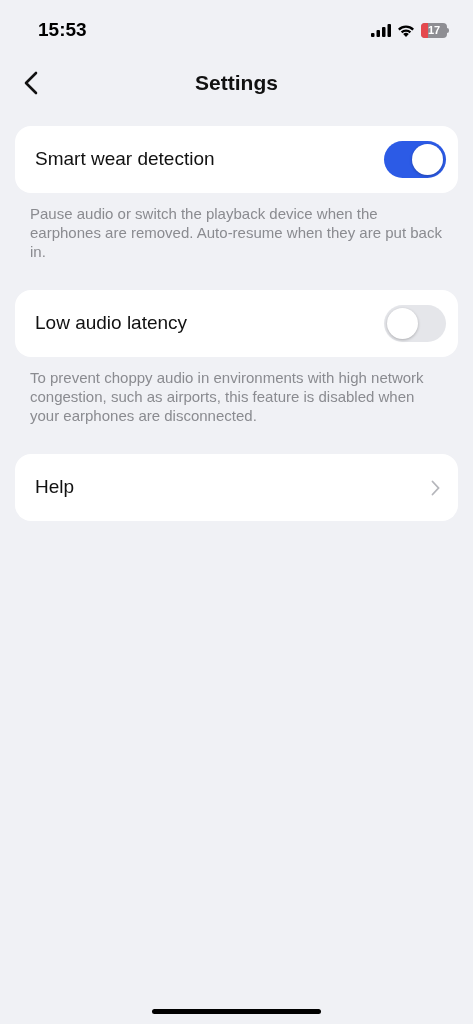  What do you see at coordinates (125, 159) in the screenshot?
I see `setting-label: Smart wear detection` at bounding box center [125, 159].